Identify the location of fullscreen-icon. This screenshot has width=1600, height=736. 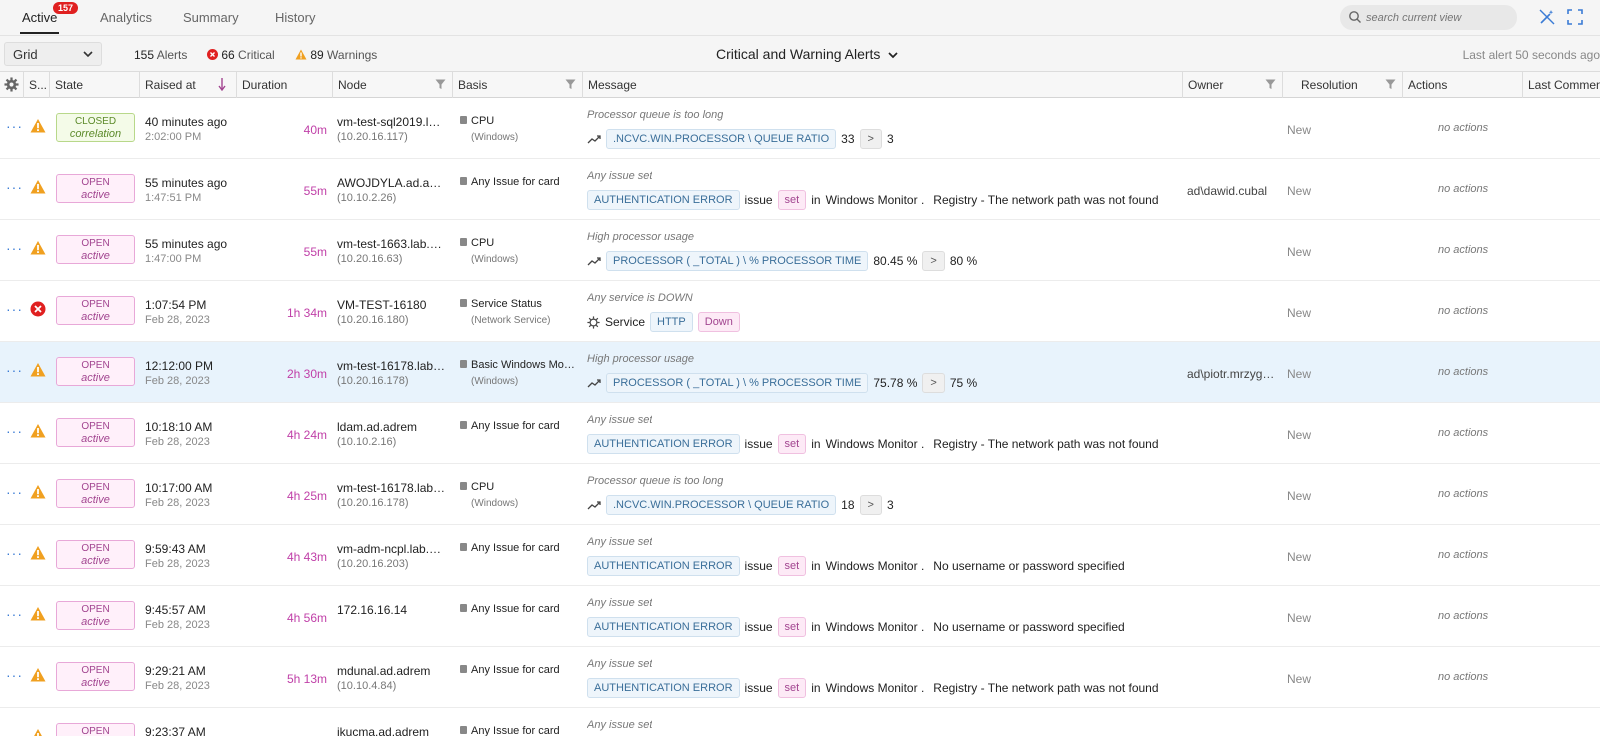
(1575, 17).